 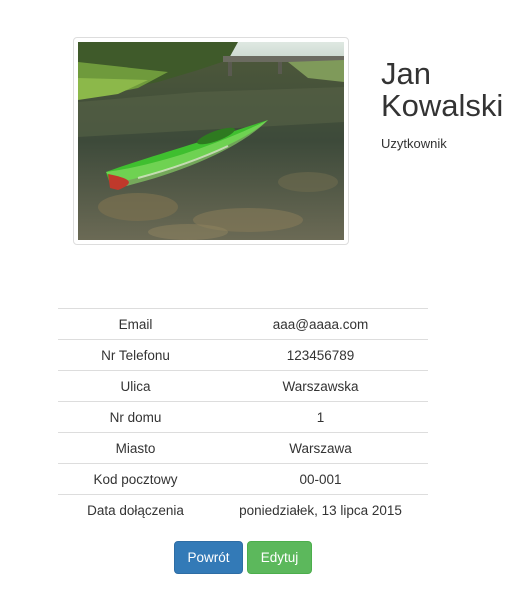 I want to click on detail-value: 1, so click(x=320, y=417).